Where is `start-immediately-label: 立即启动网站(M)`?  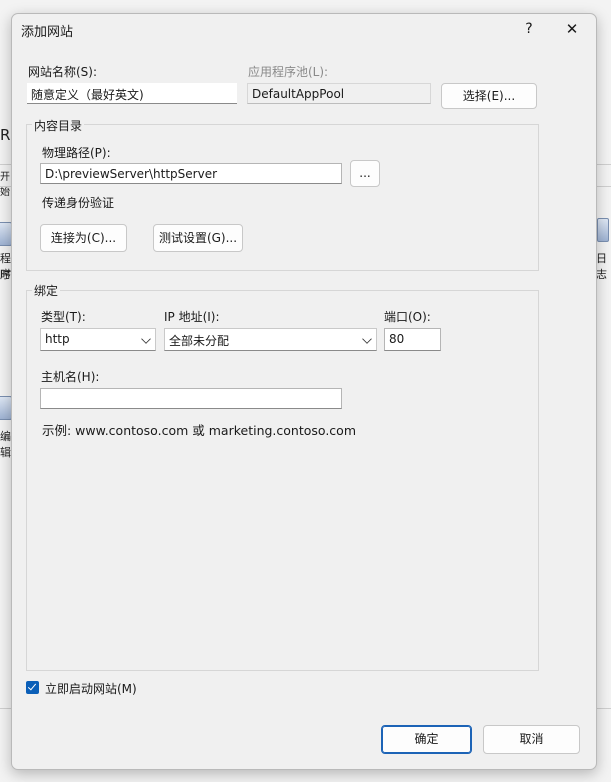 start-immediately-label: 立即启动网站(M) is located at coordinates (91, 689).